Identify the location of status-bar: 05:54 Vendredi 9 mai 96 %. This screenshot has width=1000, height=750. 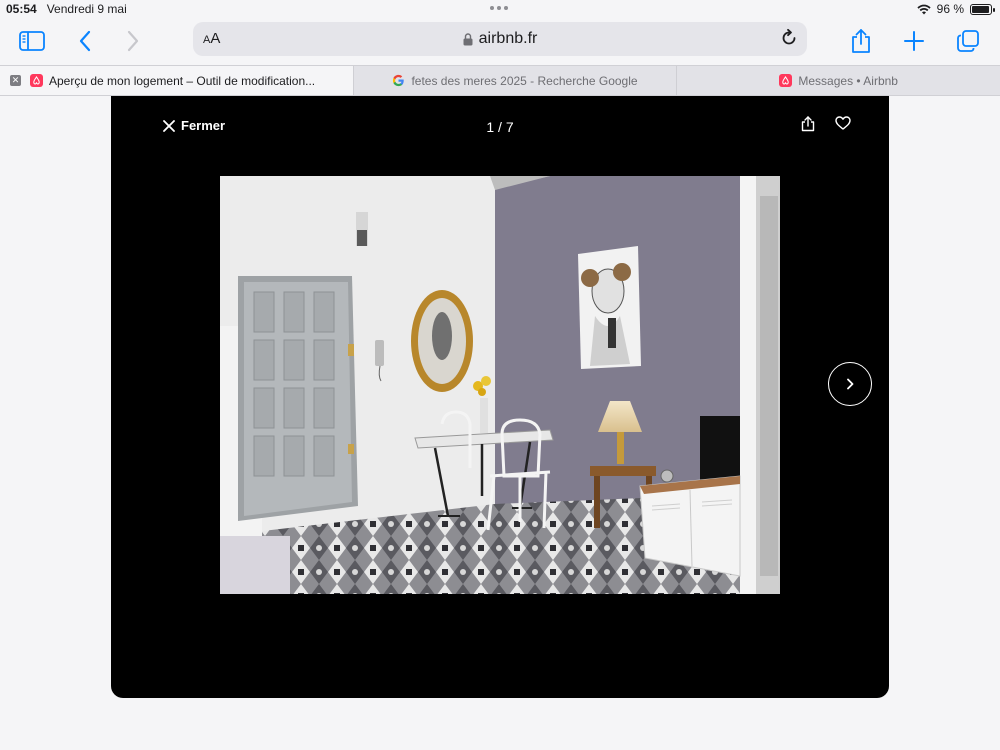
(500, 9).